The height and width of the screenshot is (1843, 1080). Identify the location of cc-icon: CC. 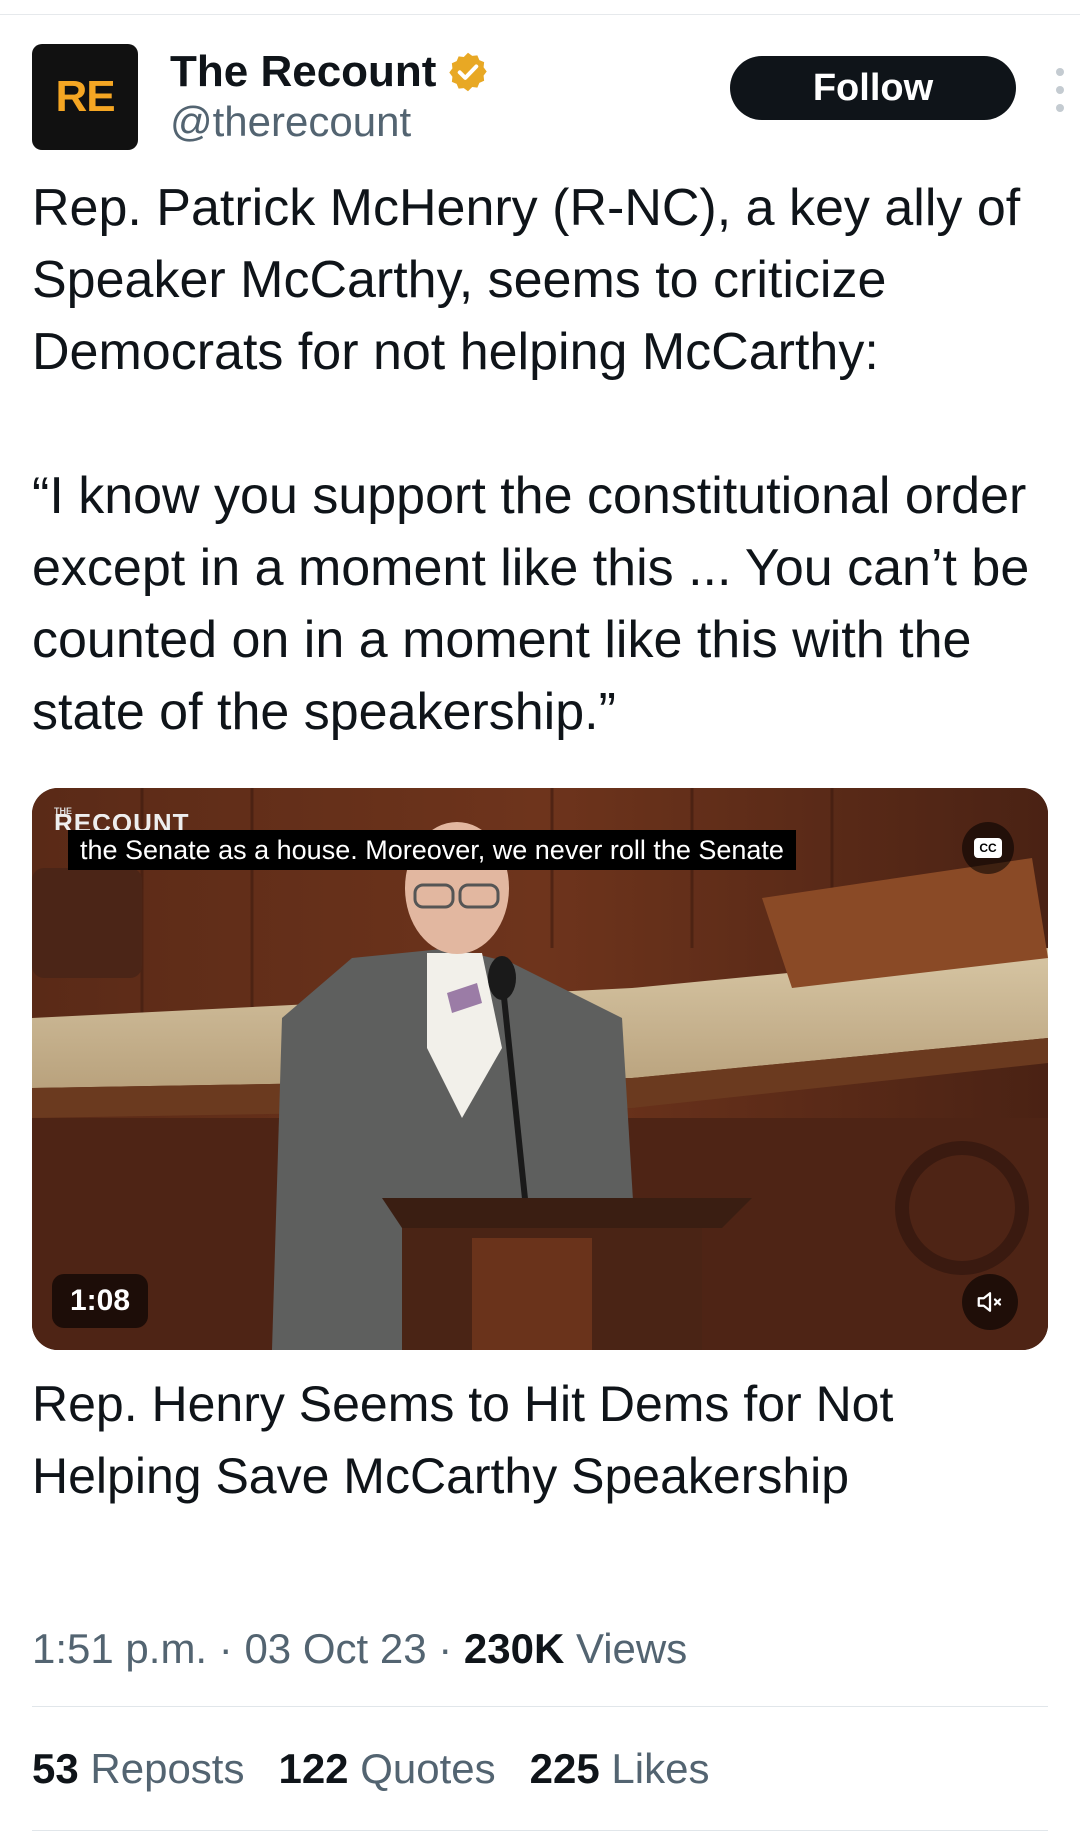
(988, 848).